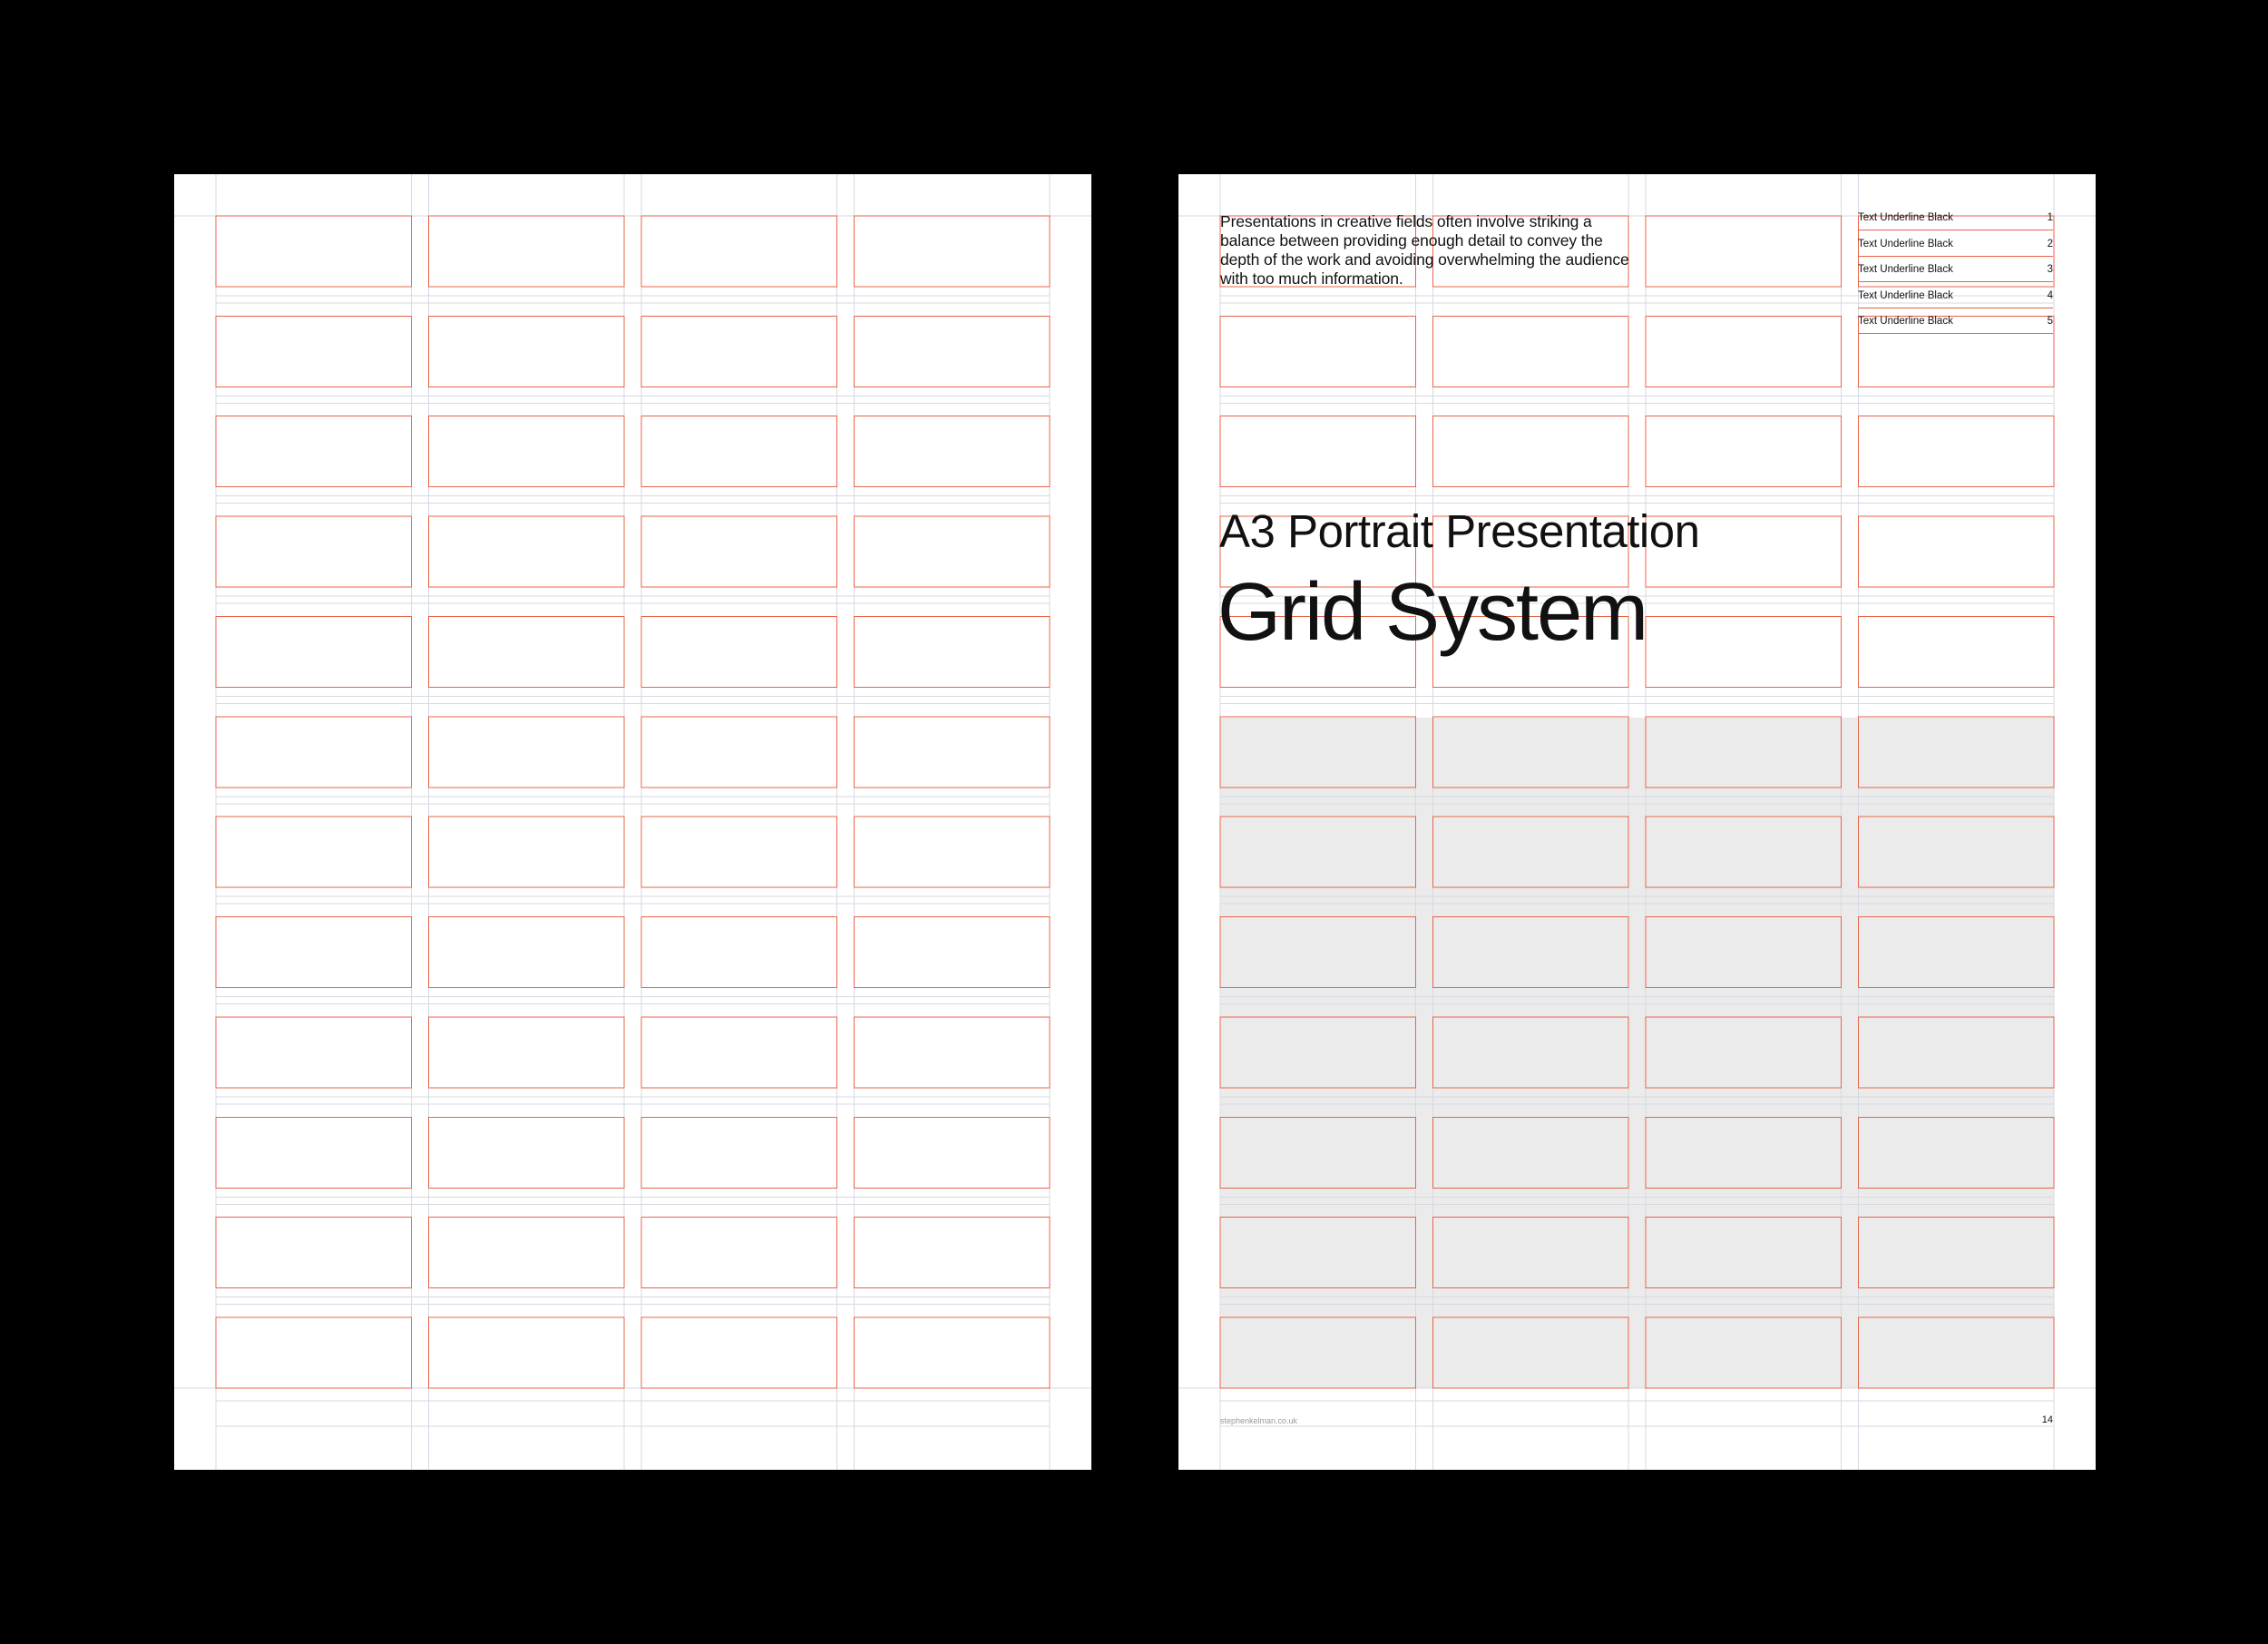  What do you see at coordinates (1956, 273) in the screenshot?
I see `toc-item: Text Underline Black 3` at bounding box center [1956, 273].